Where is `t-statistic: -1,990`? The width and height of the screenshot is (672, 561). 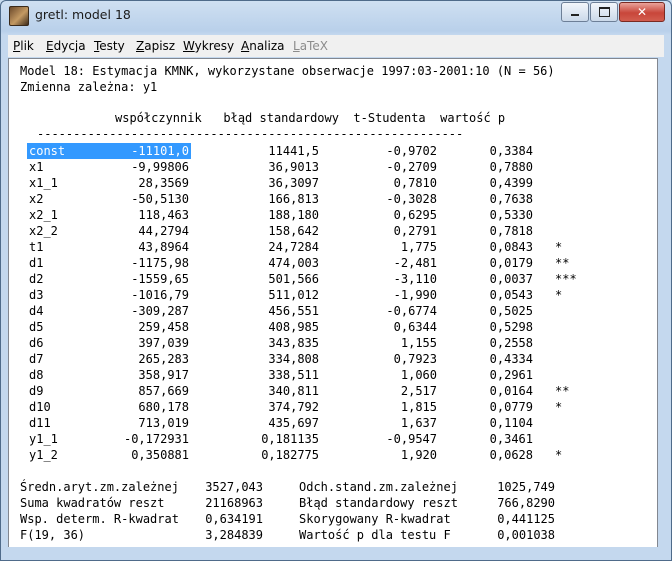
t-statistic: -1,990 is located at coordinates (415, 295).